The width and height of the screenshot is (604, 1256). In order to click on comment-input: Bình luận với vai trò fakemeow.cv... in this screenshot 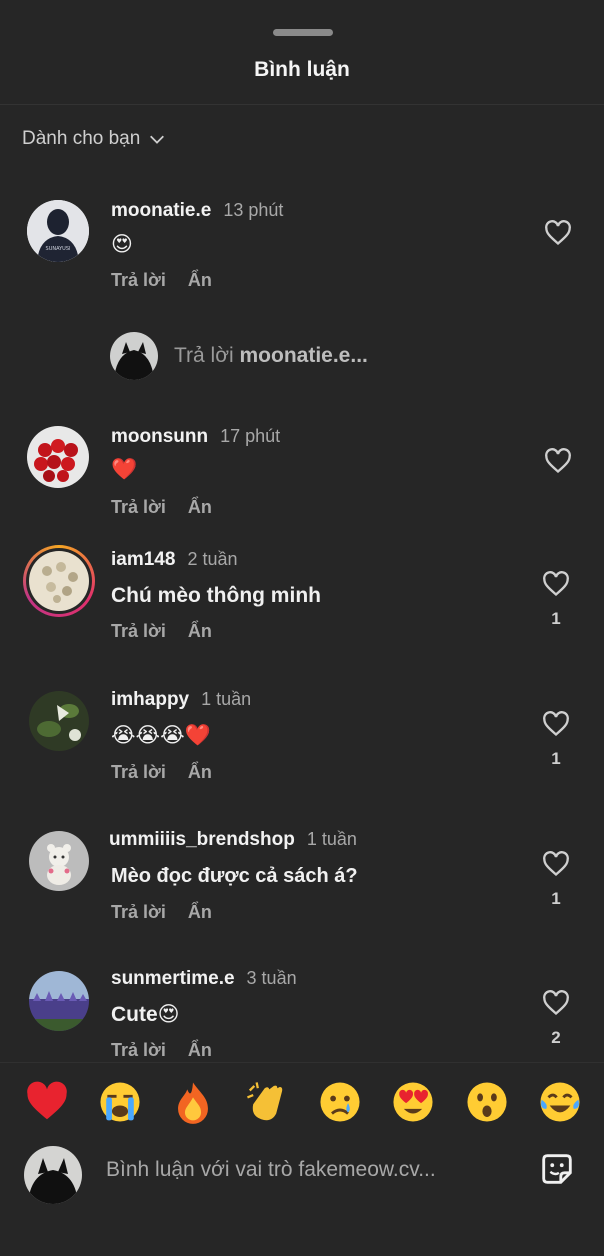, I will do `click(271, 1170)`.